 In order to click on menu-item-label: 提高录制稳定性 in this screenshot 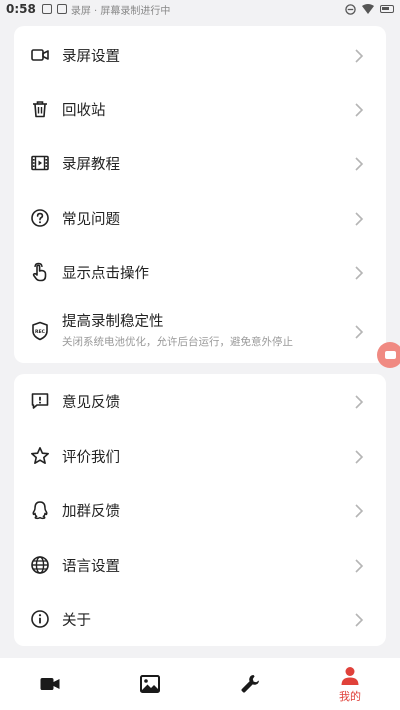, I will do `click(113, 322)`.